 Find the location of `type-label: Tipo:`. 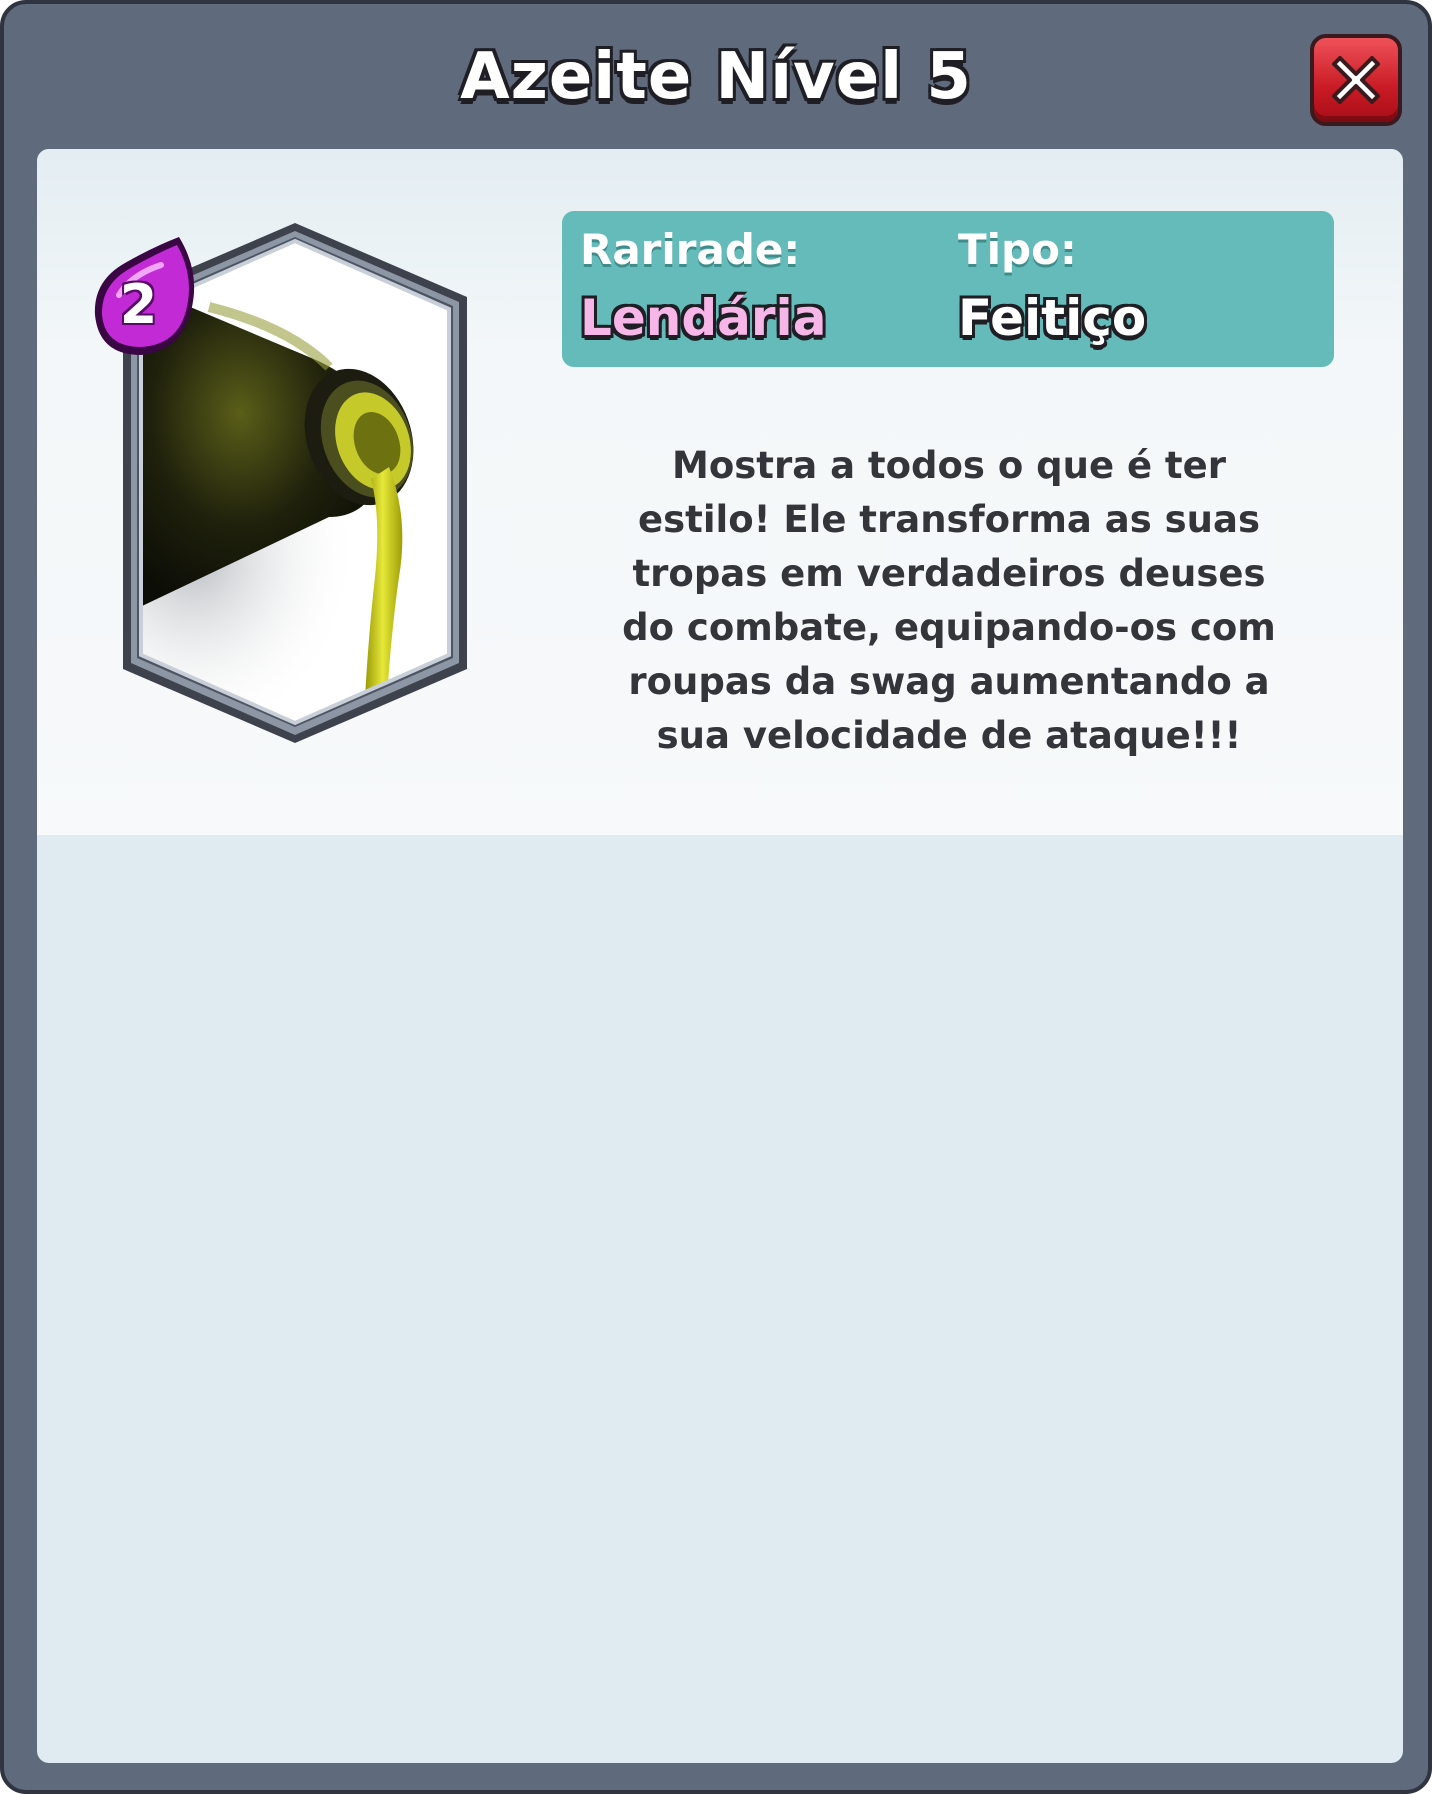

type-label: Tipo: is located at coordinates (1017, 249).